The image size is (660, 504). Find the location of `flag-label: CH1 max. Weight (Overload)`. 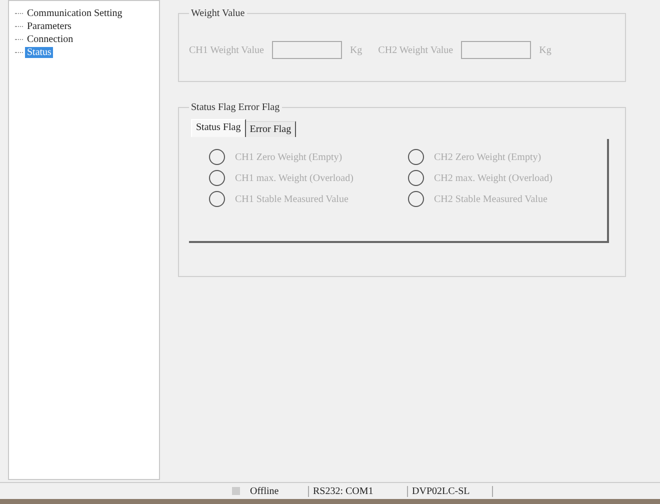

flag-label: CH1 max. Weight (Overload) is located at coordinates (294, 178).